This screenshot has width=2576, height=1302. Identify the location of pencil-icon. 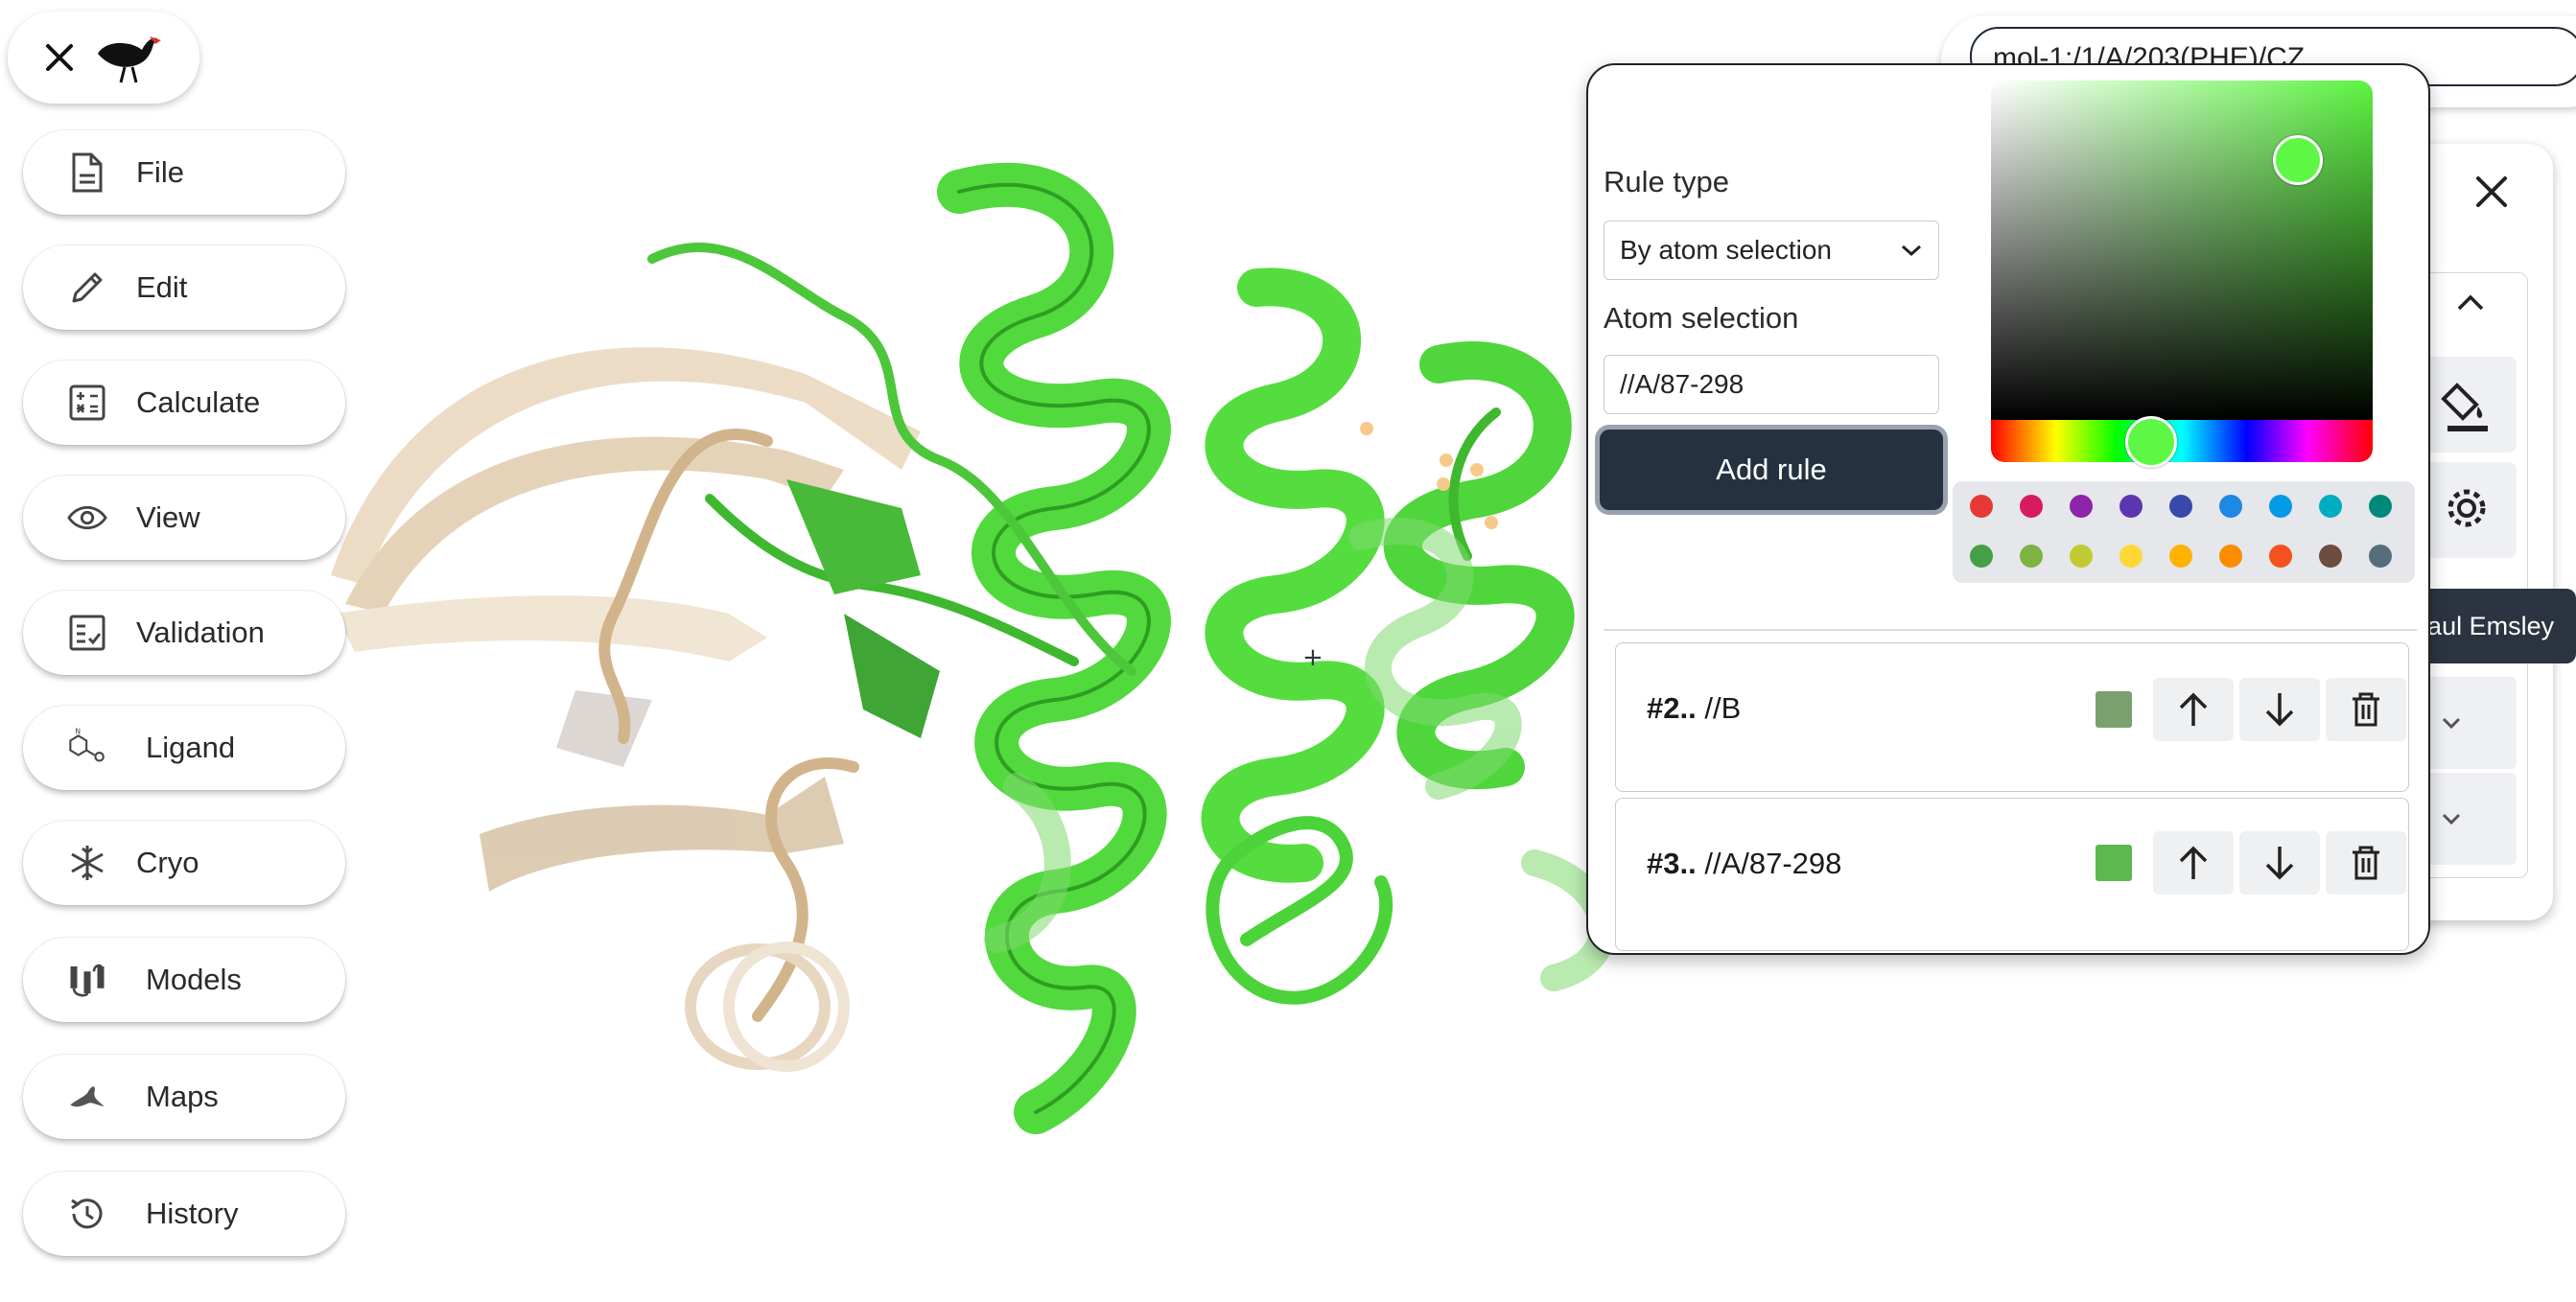
(87, 287).